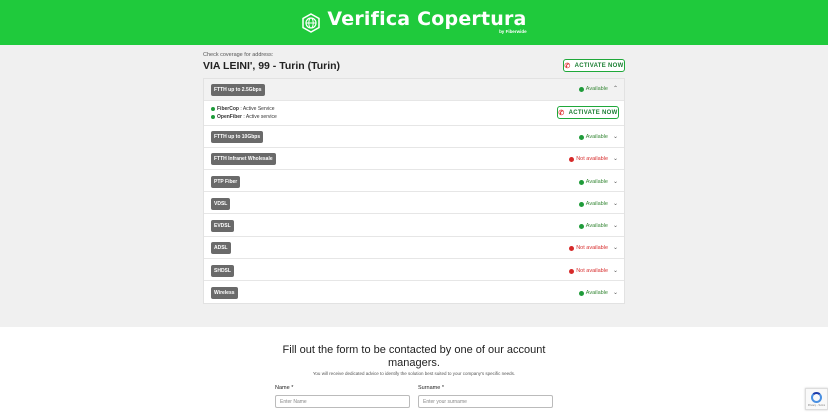 The width and height of the screenshot is (828, 413). I want to click on provider-item: OpenFiber : Active service, so click(244, 117).